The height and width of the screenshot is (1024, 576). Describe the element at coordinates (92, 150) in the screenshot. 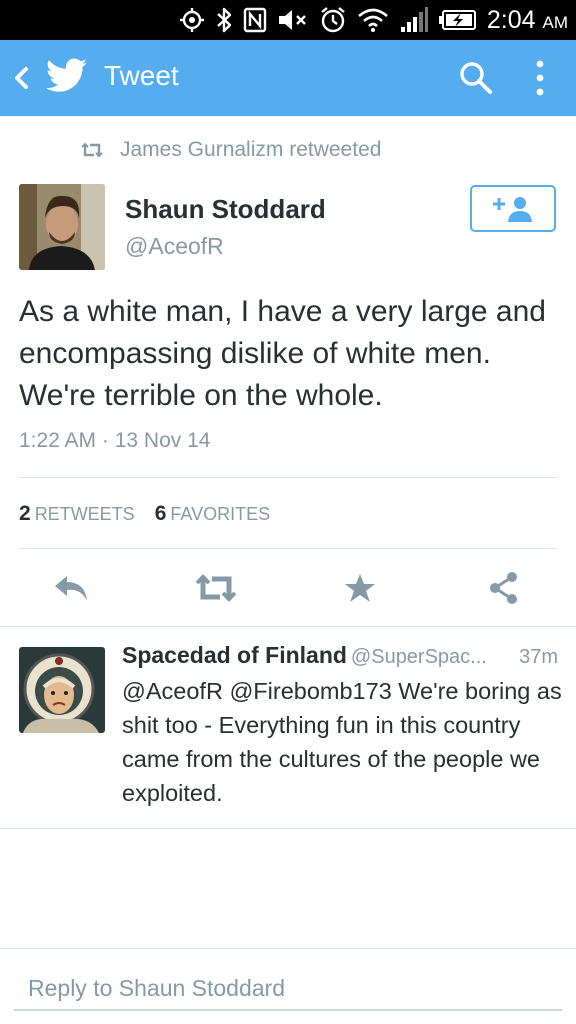

I see `retweet-small-icon` at that location.